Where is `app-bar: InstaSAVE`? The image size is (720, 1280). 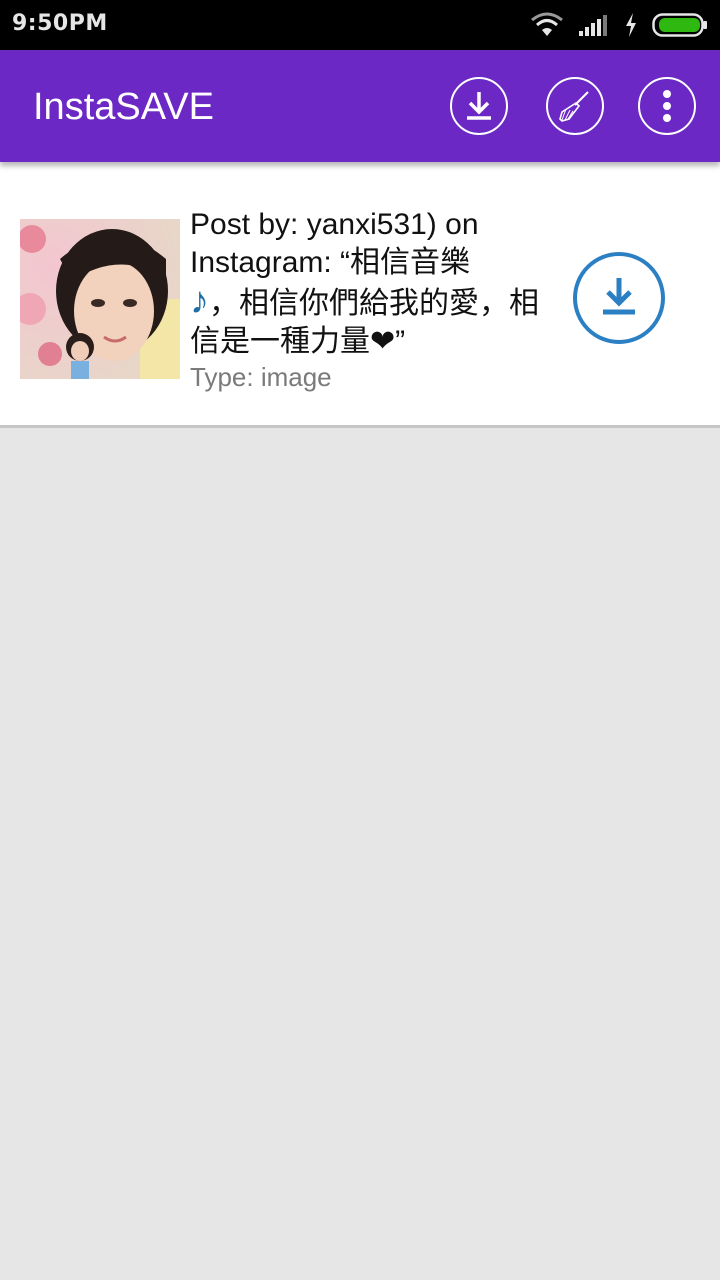
app-bar: InstaSAVE is located at coordinates (360, 106).